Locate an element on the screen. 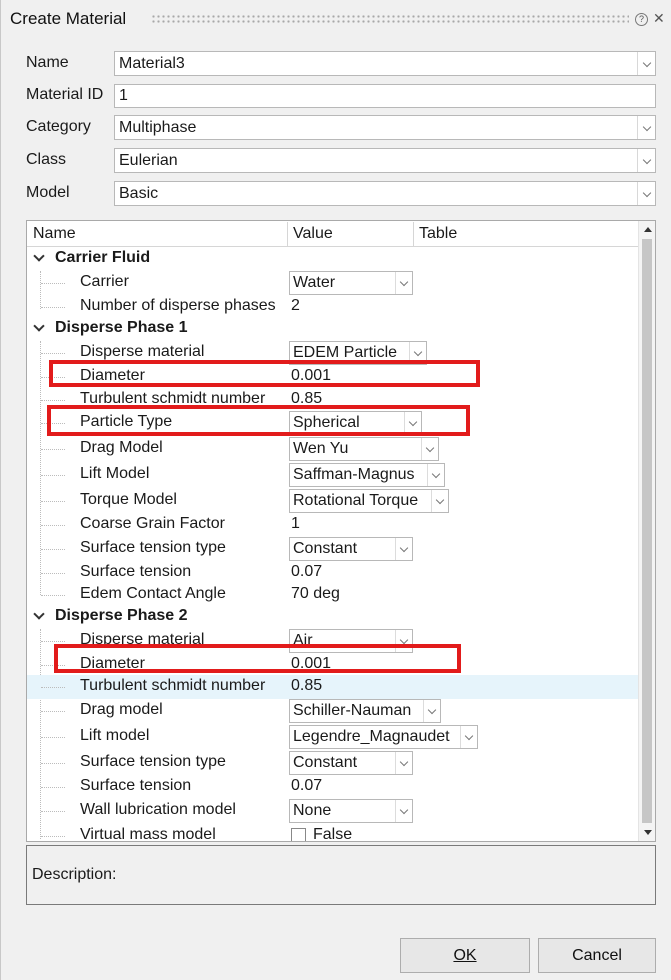 The height and width of the screenshot is (980, 671). tree-row: Edem Contact Angle 70 deg is located at coordinates (333, 595).